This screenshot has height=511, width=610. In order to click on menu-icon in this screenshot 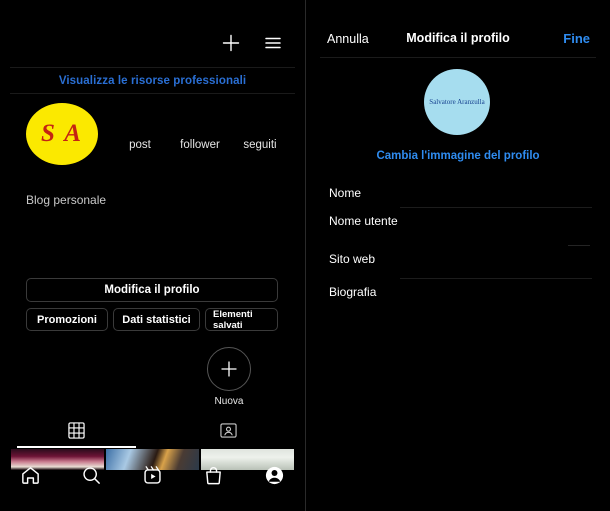, I will do `click(273, 43)`.